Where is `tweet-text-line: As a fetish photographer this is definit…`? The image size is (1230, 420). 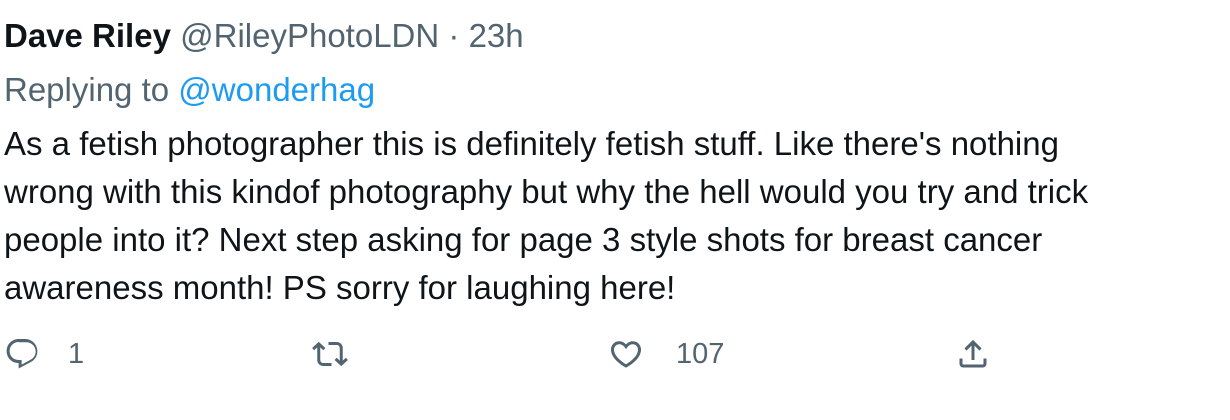 tweet-text-line: As a fetish photographer this is definit… is located at coordinates (531, 143).